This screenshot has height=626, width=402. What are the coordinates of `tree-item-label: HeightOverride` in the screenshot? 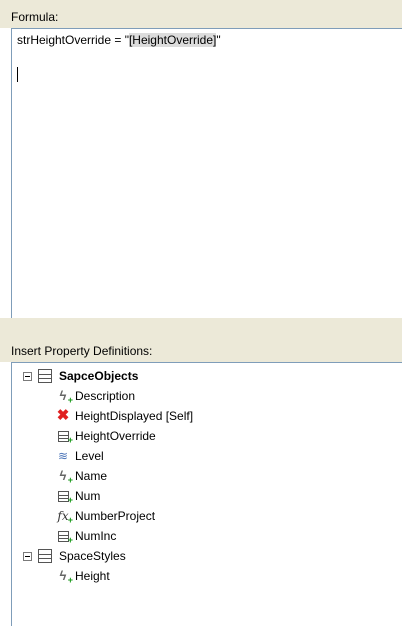 It's located at (115, 436).